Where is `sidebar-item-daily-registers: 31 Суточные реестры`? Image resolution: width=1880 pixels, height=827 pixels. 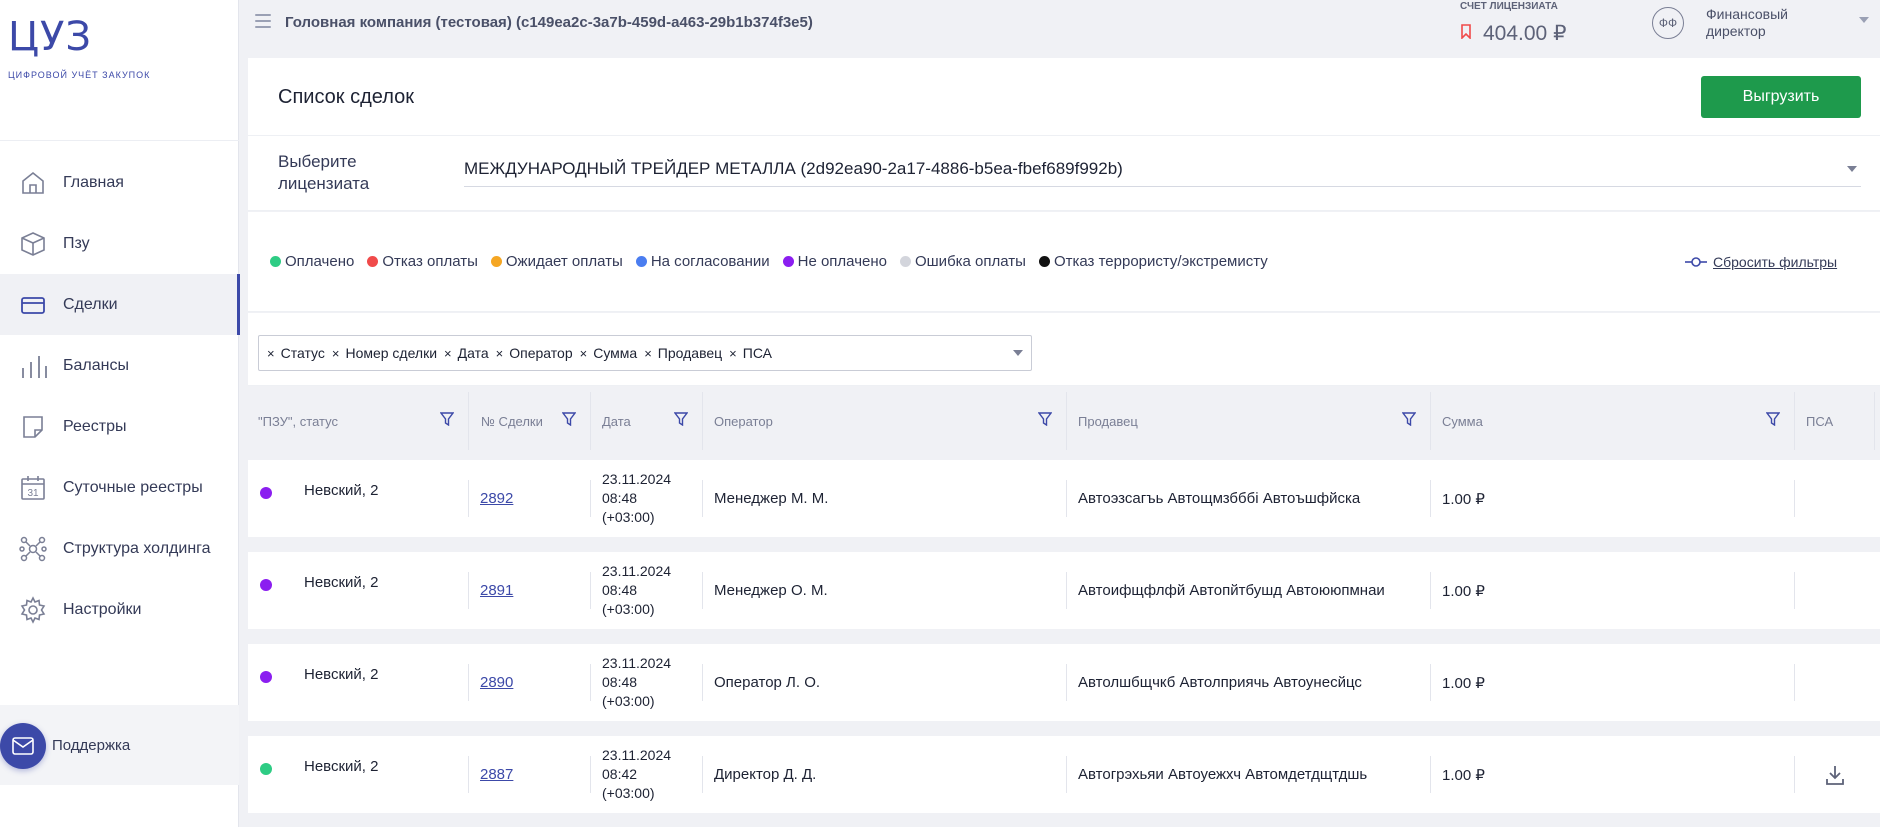 sidebar-item-daily-registers: 31 Суточные реестры is located at coordinates (119, 487).